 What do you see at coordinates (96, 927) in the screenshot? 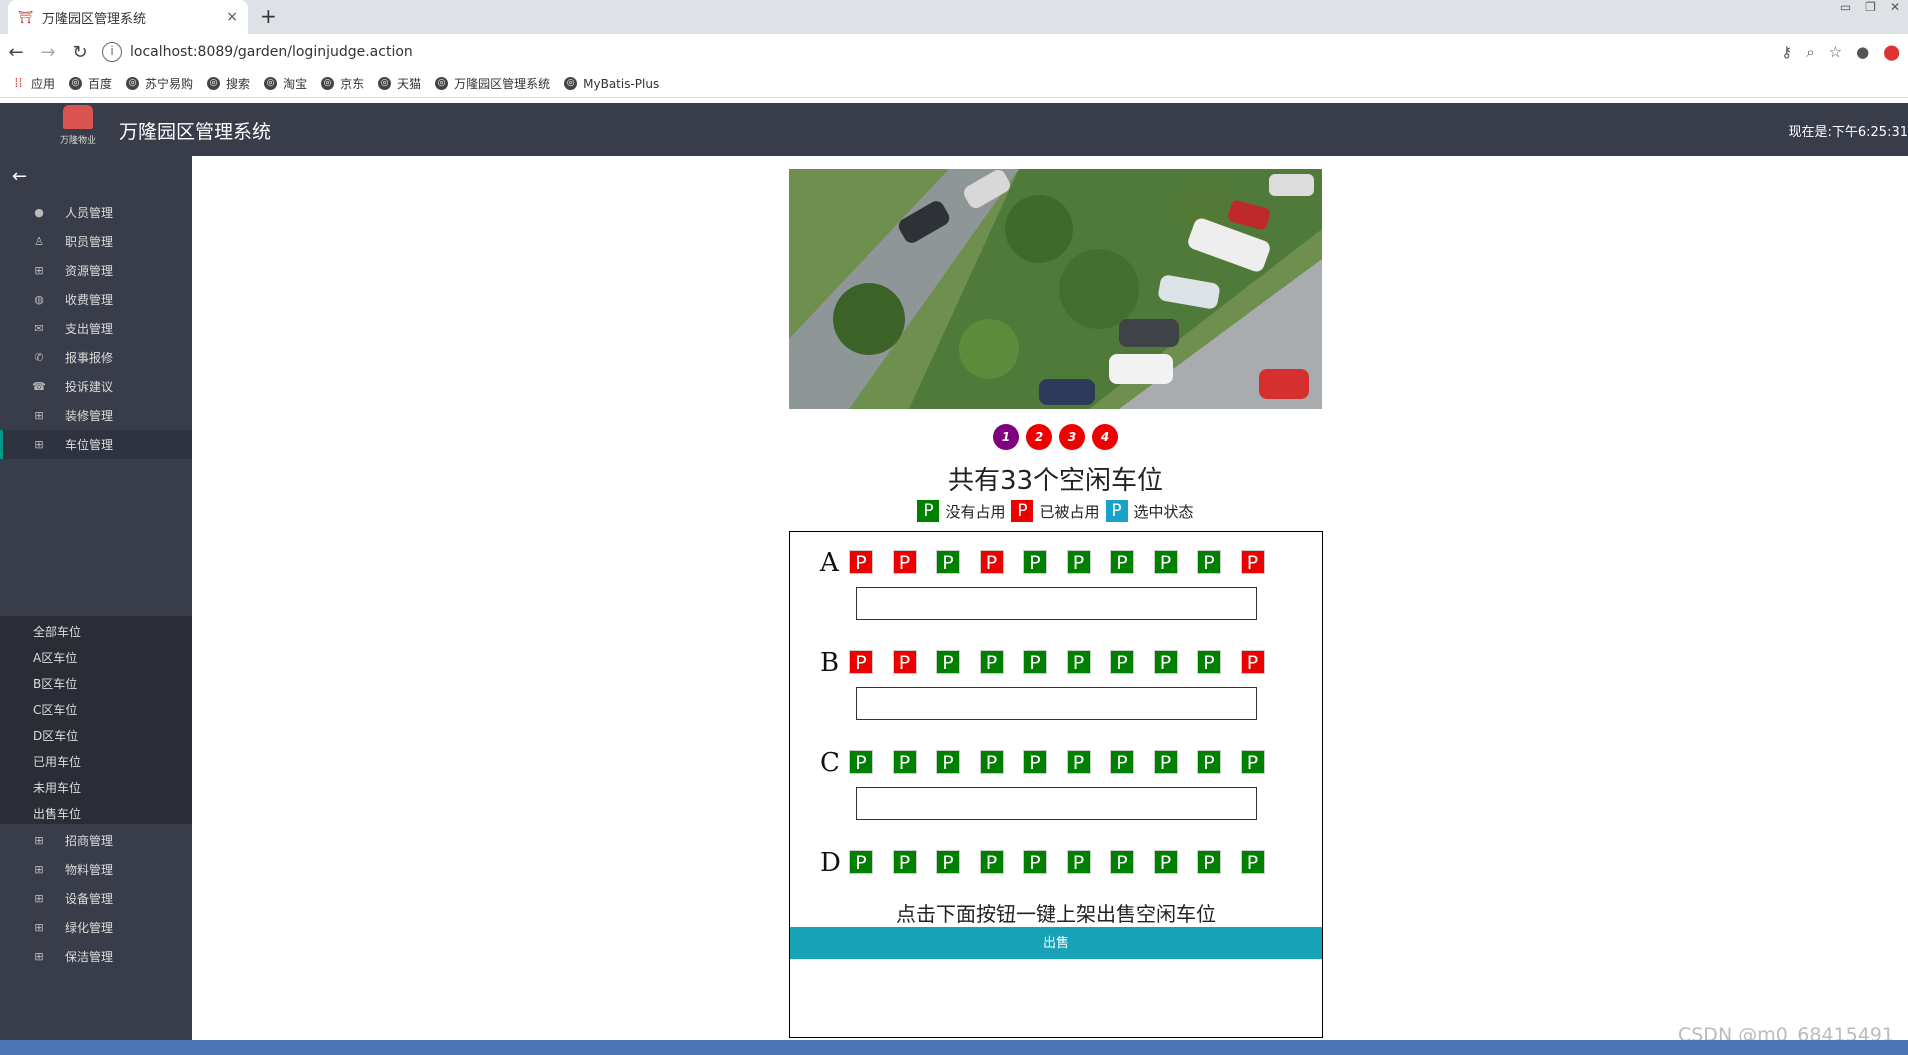
I see `sidebar-item: ⊞ 绿化管理` at bounding box center [96, 927].